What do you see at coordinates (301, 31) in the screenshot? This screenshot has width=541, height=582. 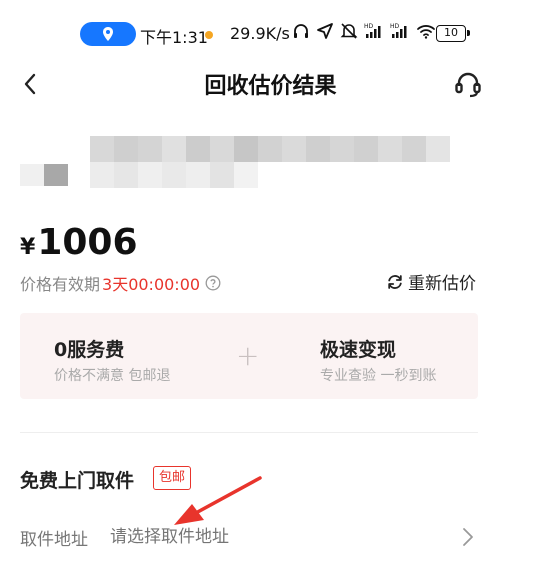 I see `headset-status-icon` at bounding box center [301, 31].